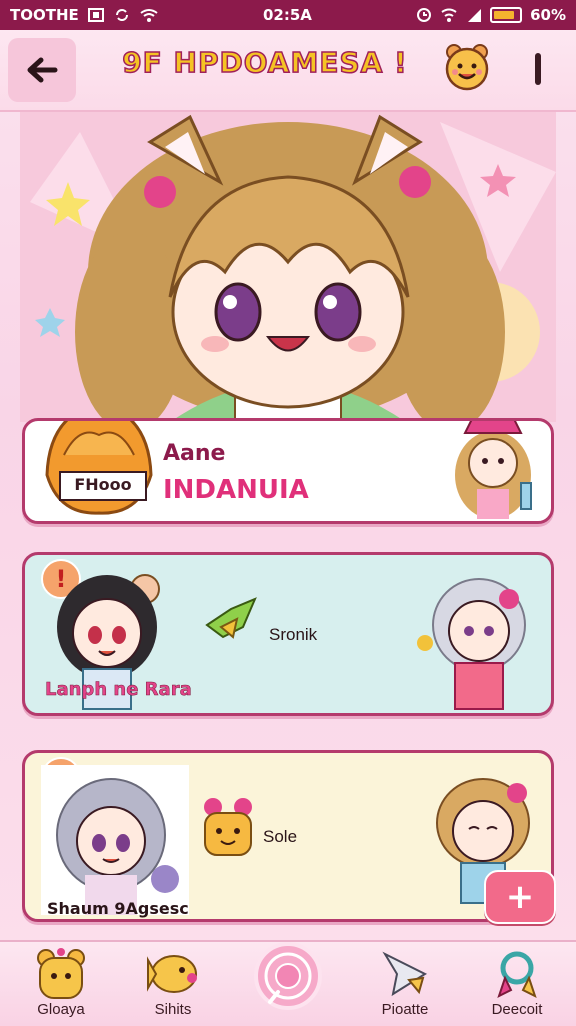 Image resolution: width=576 pixels, height=1026 pixels. Describe the element at coordinates (121, 15) in the screenshot. I see `sync-icon` at that location.